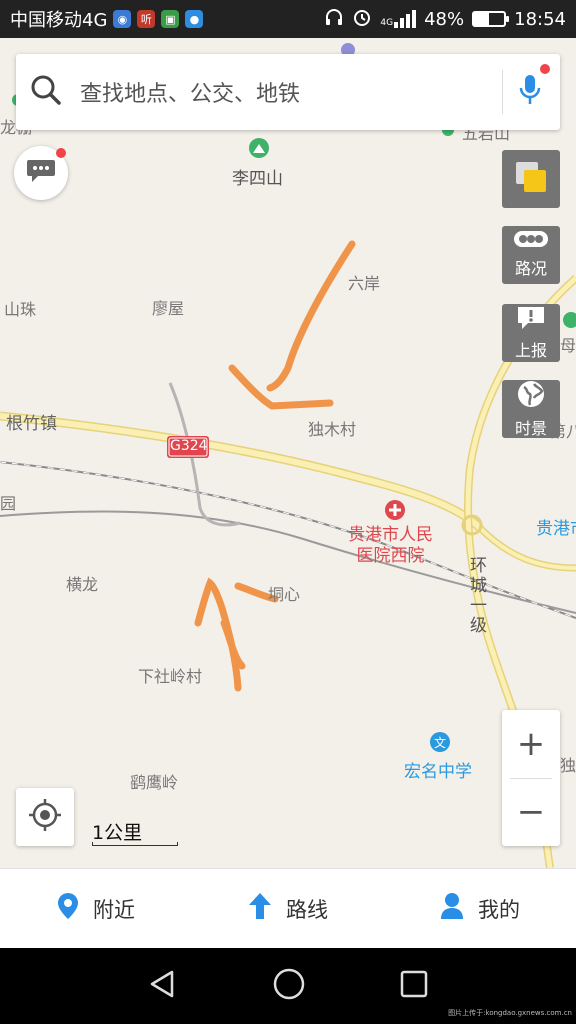 This screenshot has height=1024, width=576. What do you see at coordinates (530, 92) in the screenshot?
I see `microphone-icon` at bounding box center [530, 92].